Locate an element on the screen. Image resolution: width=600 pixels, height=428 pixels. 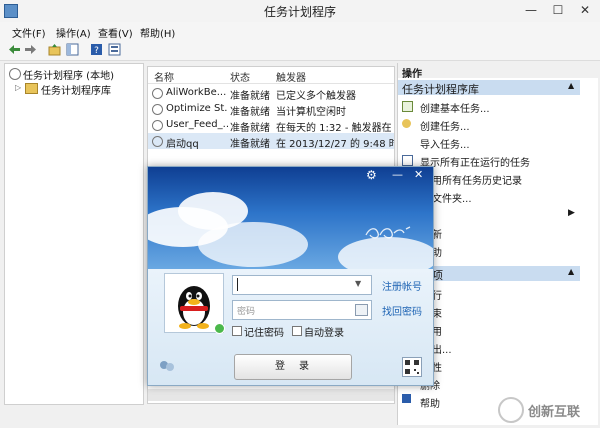
table-row: AliWorkBe... 准备就绪 已定义多个触发器 is located at coordinates (271, 93).